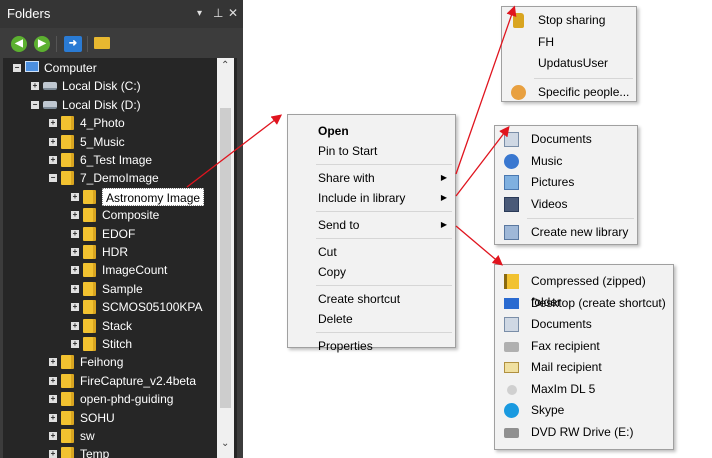 The image size is (712, 458). I want to click on context-menu-item: Share with ▶, so click(371, 178).